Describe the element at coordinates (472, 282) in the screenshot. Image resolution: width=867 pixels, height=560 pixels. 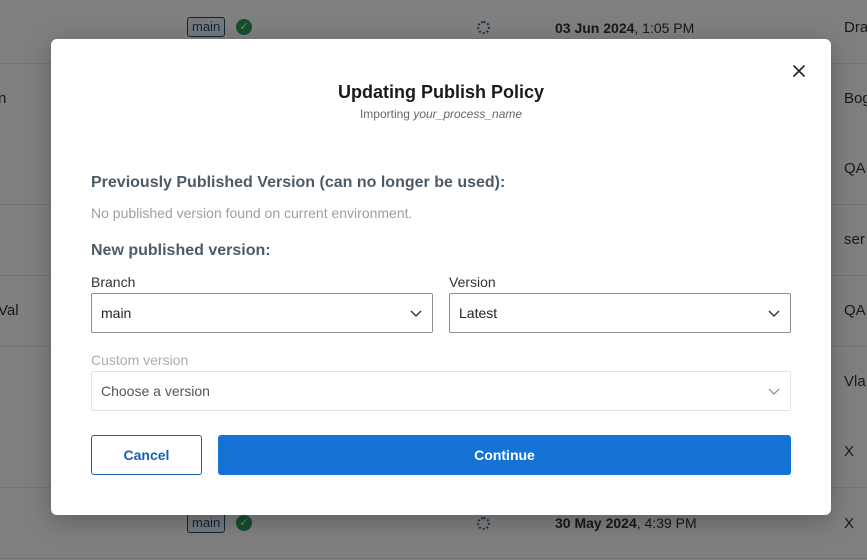
I see `version-label: Version` at that location.